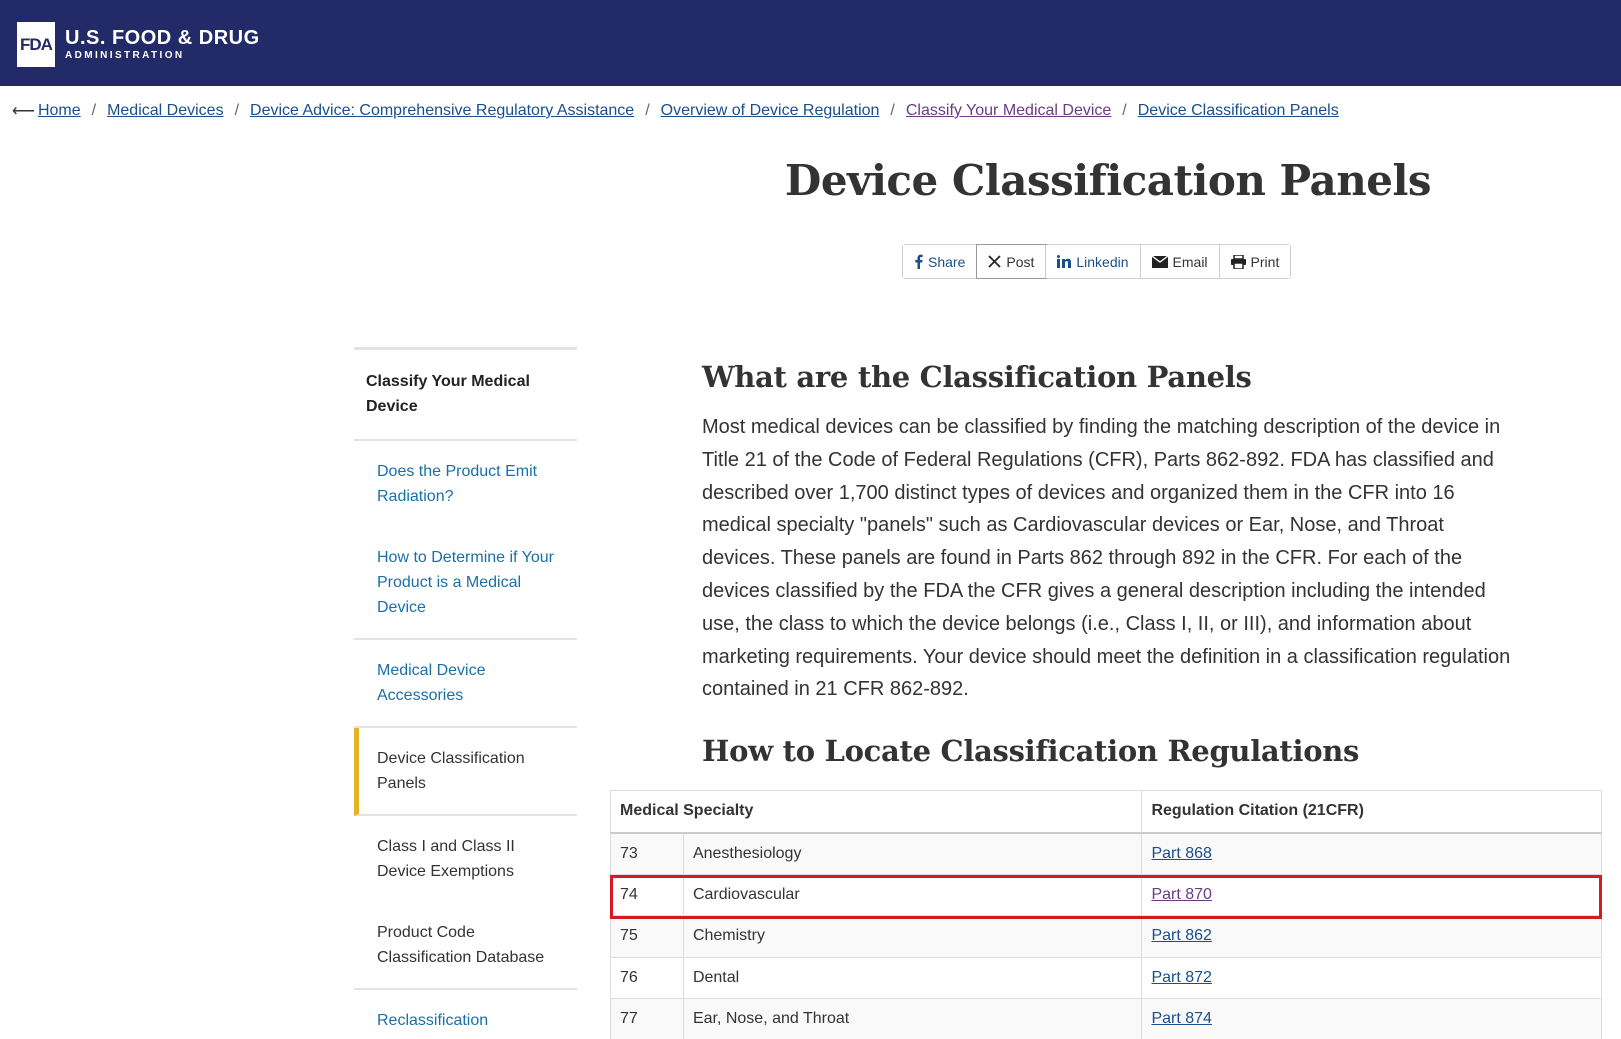  I want to click on citation-link: Part 872, so click(1181, 977).